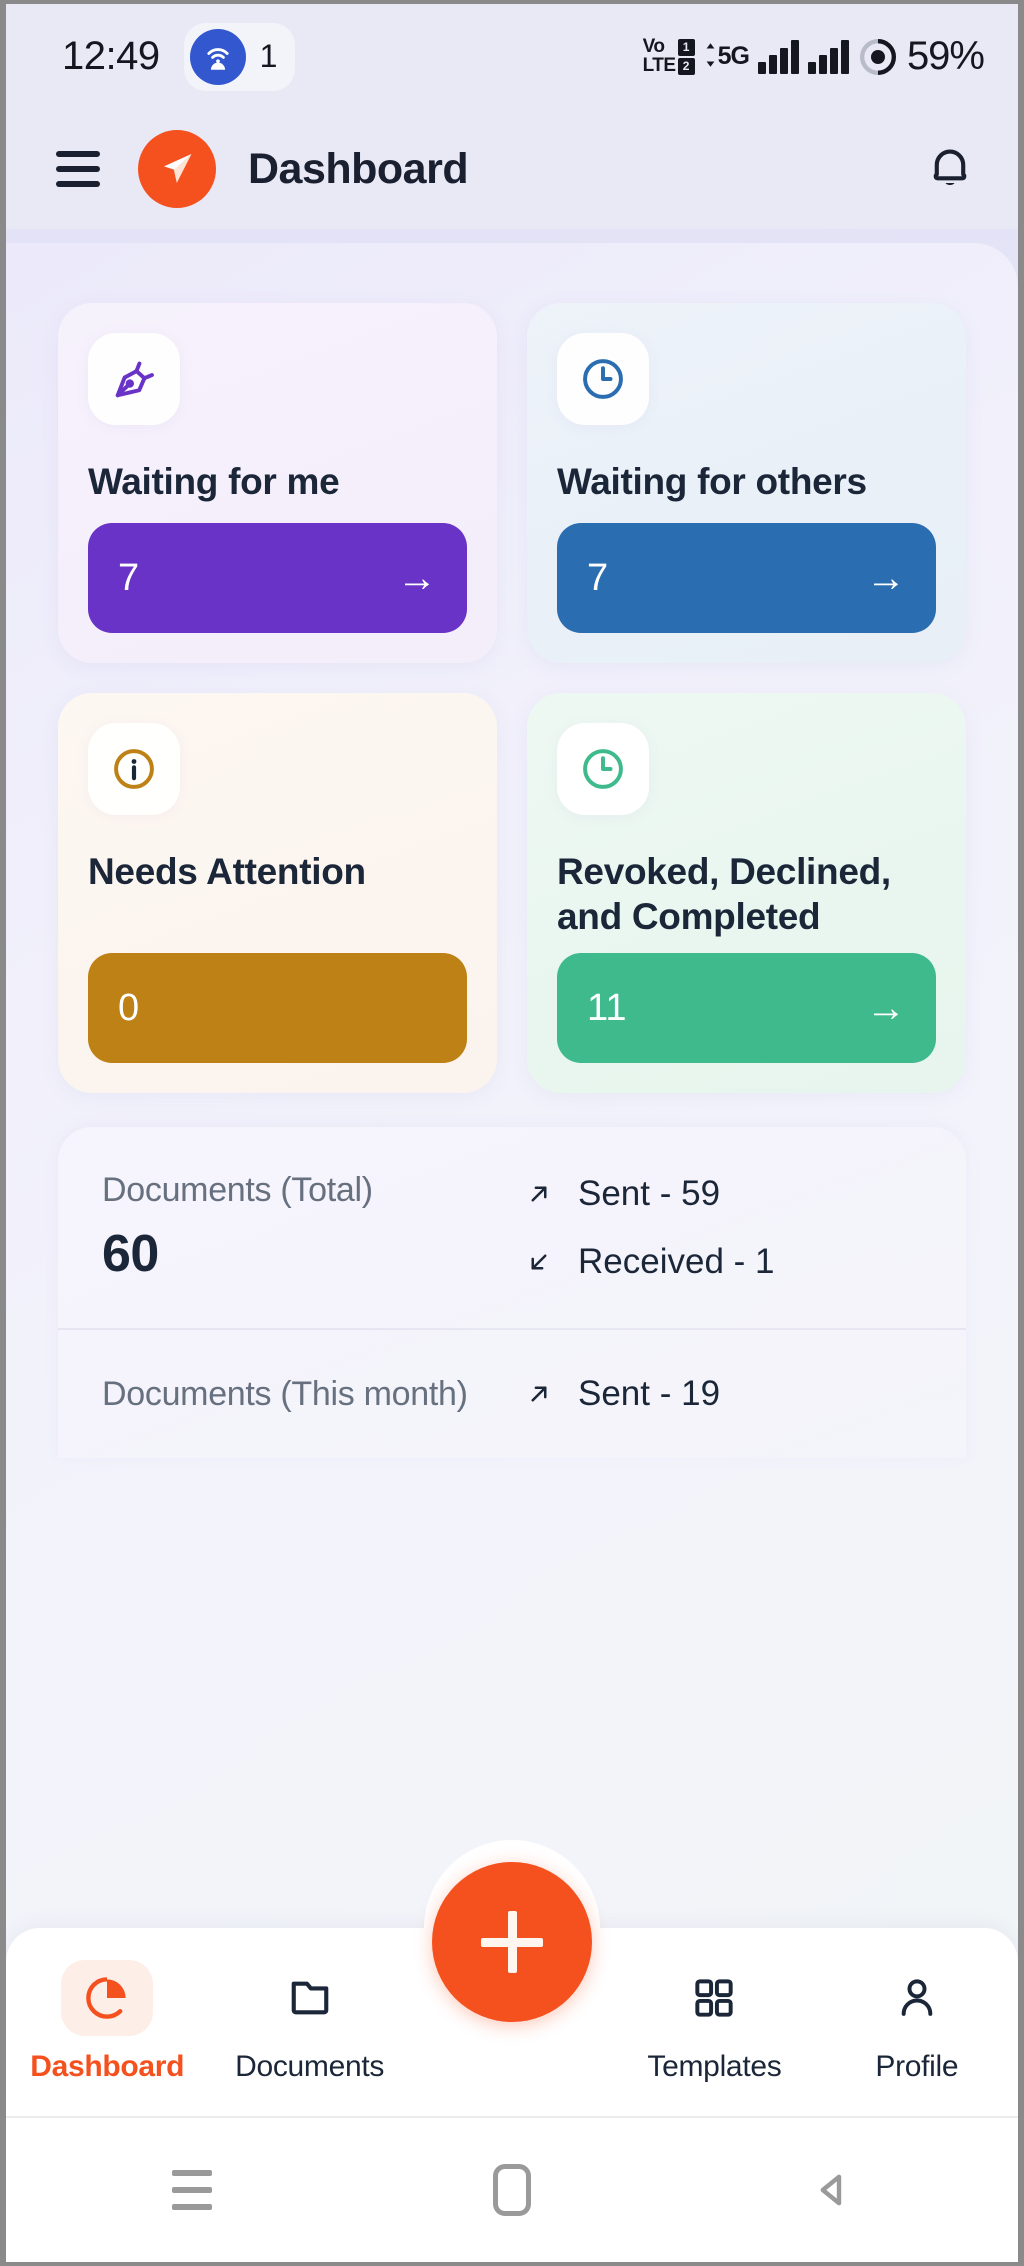 The height and width of the screenshot is (2266, 1024). What do you see at coordinates (778, 56) in the screenshot?
I see `signal-bars-sim1-icon` at bounding box center [778, 56].